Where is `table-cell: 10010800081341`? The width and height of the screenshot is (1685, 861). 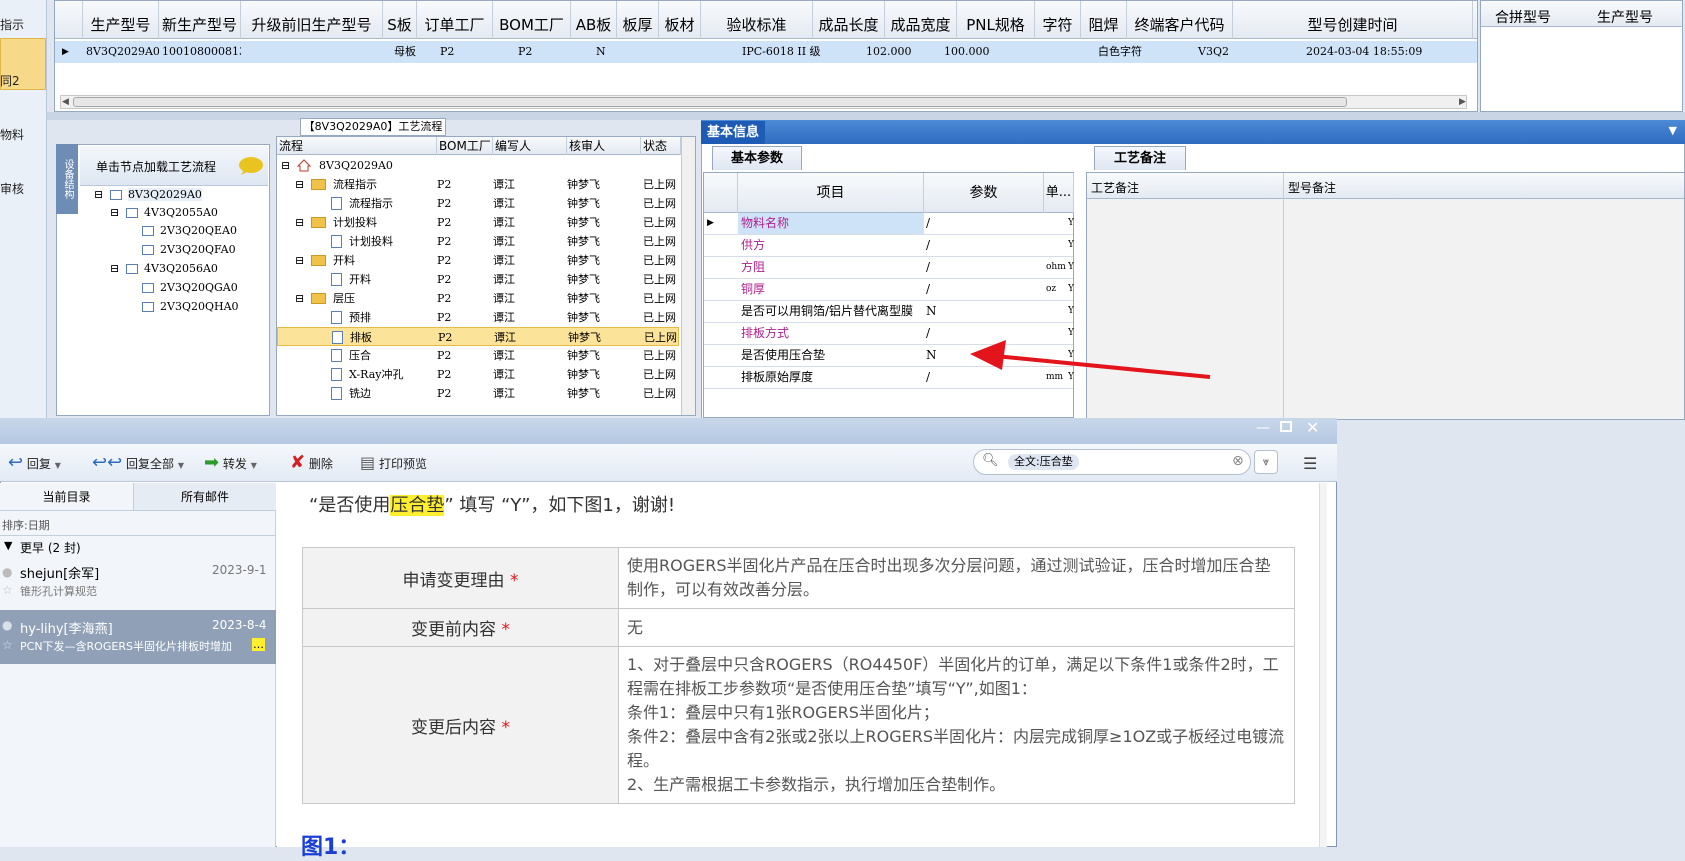
table-cell: 10010800081341 is located at coordinates (200, 52).